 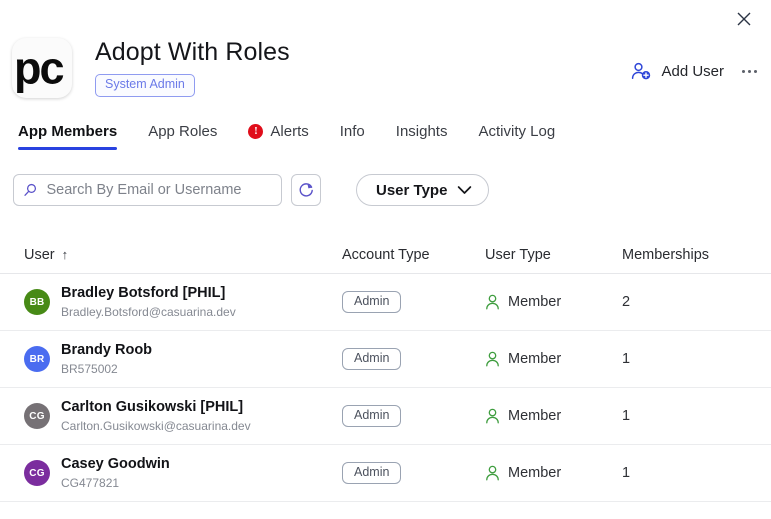 I want to click on close-button, so click(x=744, y=19).